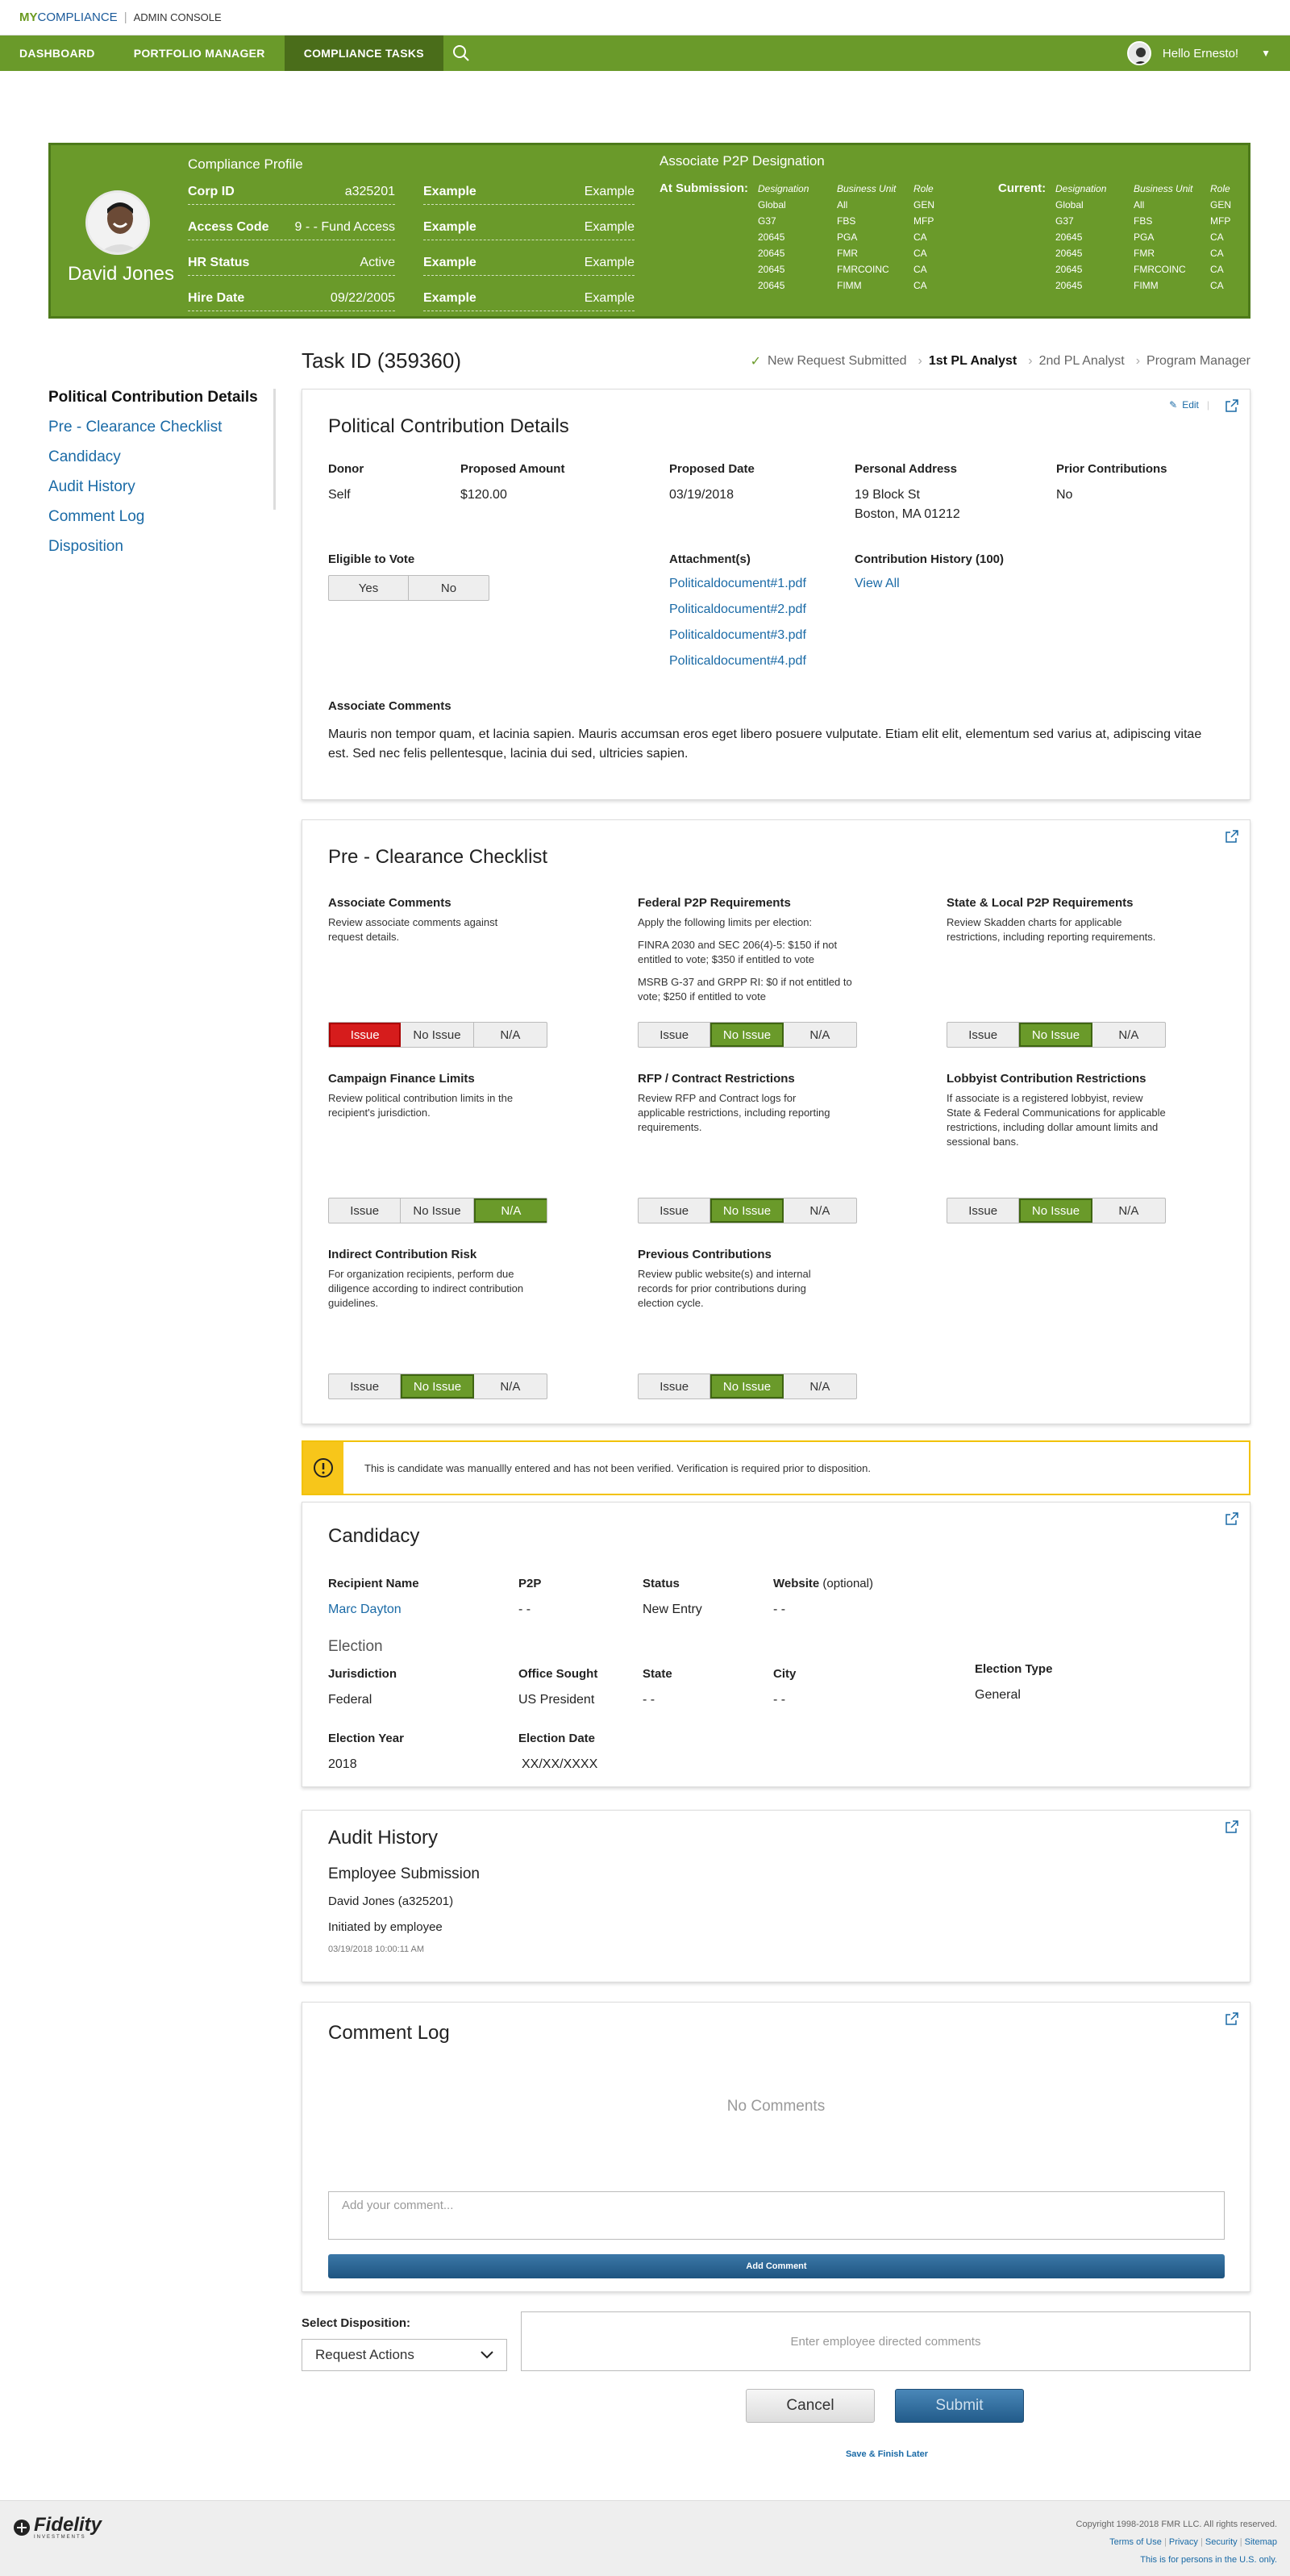  Describe the element at coordinates (1221, 204) in the screenshot. I see `cell: GEN` at that location.